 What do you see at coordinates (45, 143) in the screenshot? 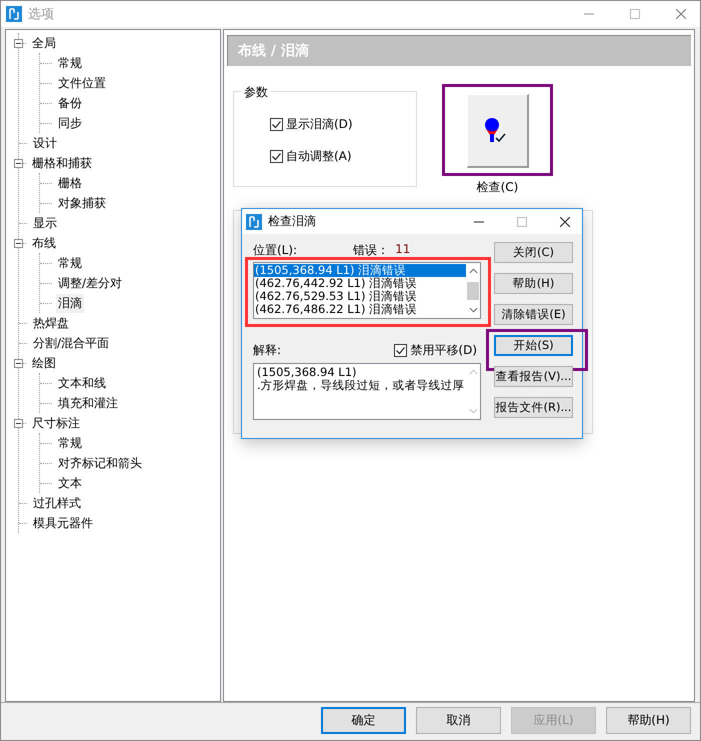
I see `tree-item: 设计` at bounding box center [45, 143].